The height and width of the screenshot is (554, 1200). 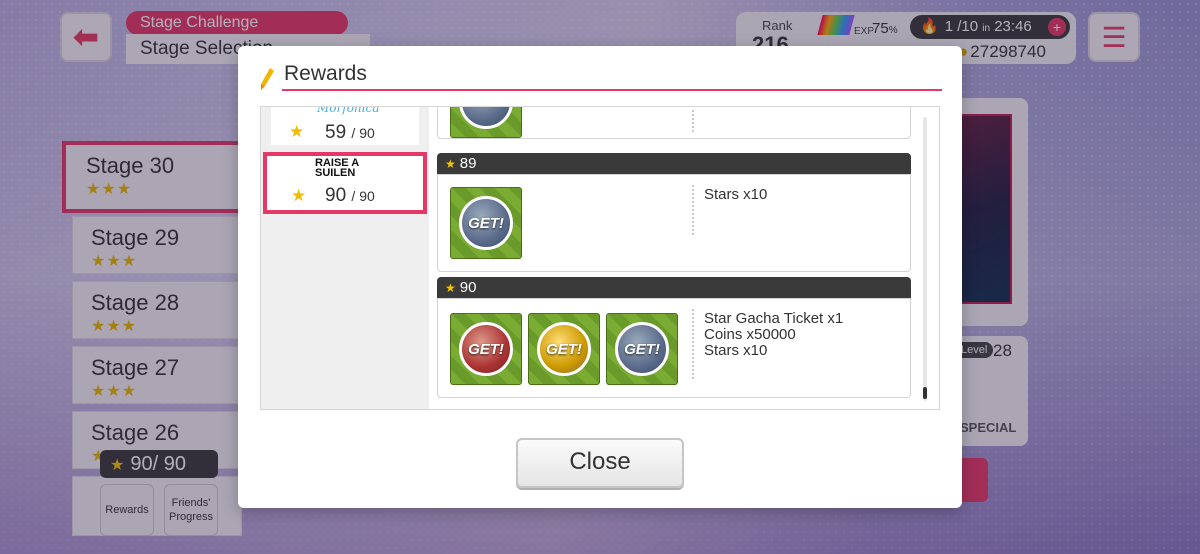 I want to click on reward-icon, so click(x=486, y=122).